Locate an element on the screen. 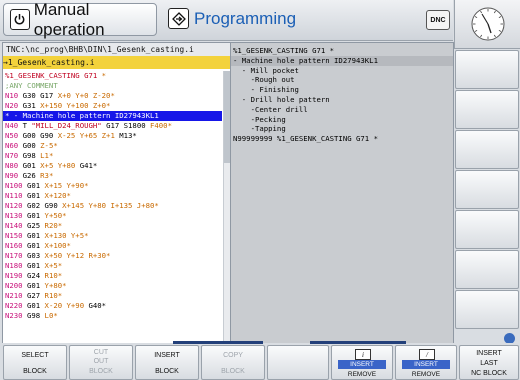  nc-token: G03 is located at coordinates (35, 255).